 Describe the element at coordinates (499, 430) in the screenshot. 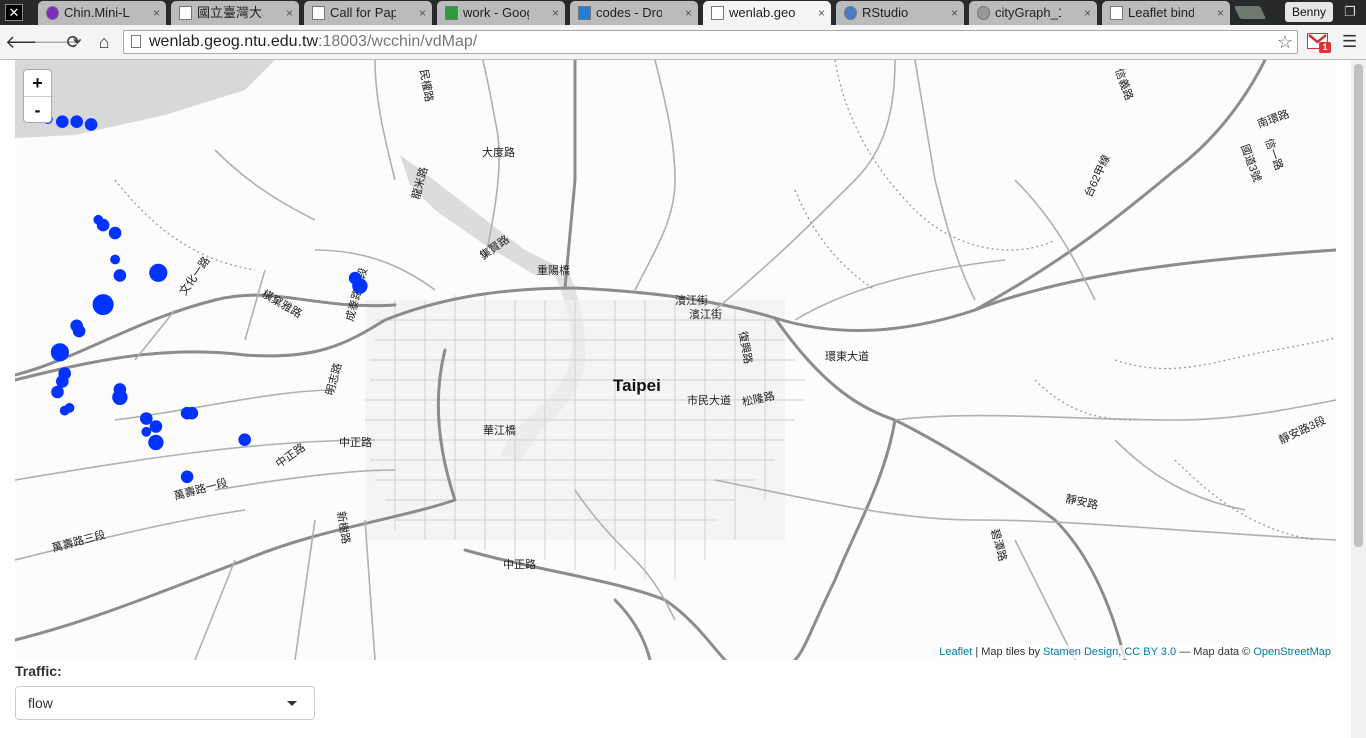

I see `road-label: 華江橋` at that location.